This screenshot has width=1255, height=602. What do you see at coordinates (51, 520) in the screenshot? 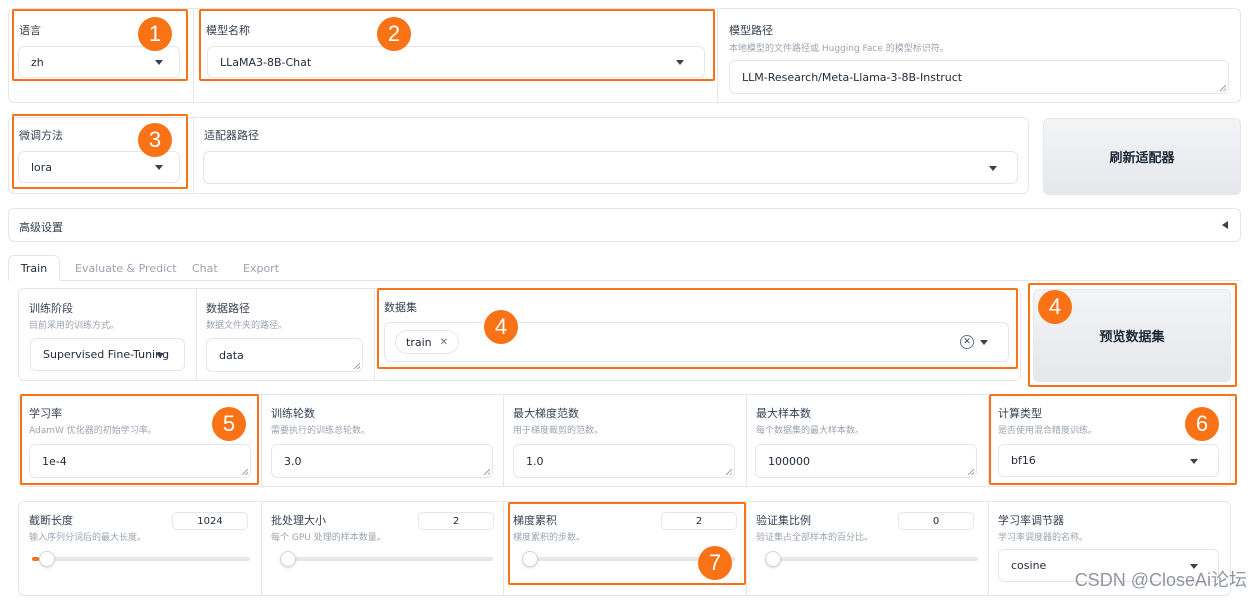
I see `cutoff-len-label: 截断长度` at bounding box center [51, 520].